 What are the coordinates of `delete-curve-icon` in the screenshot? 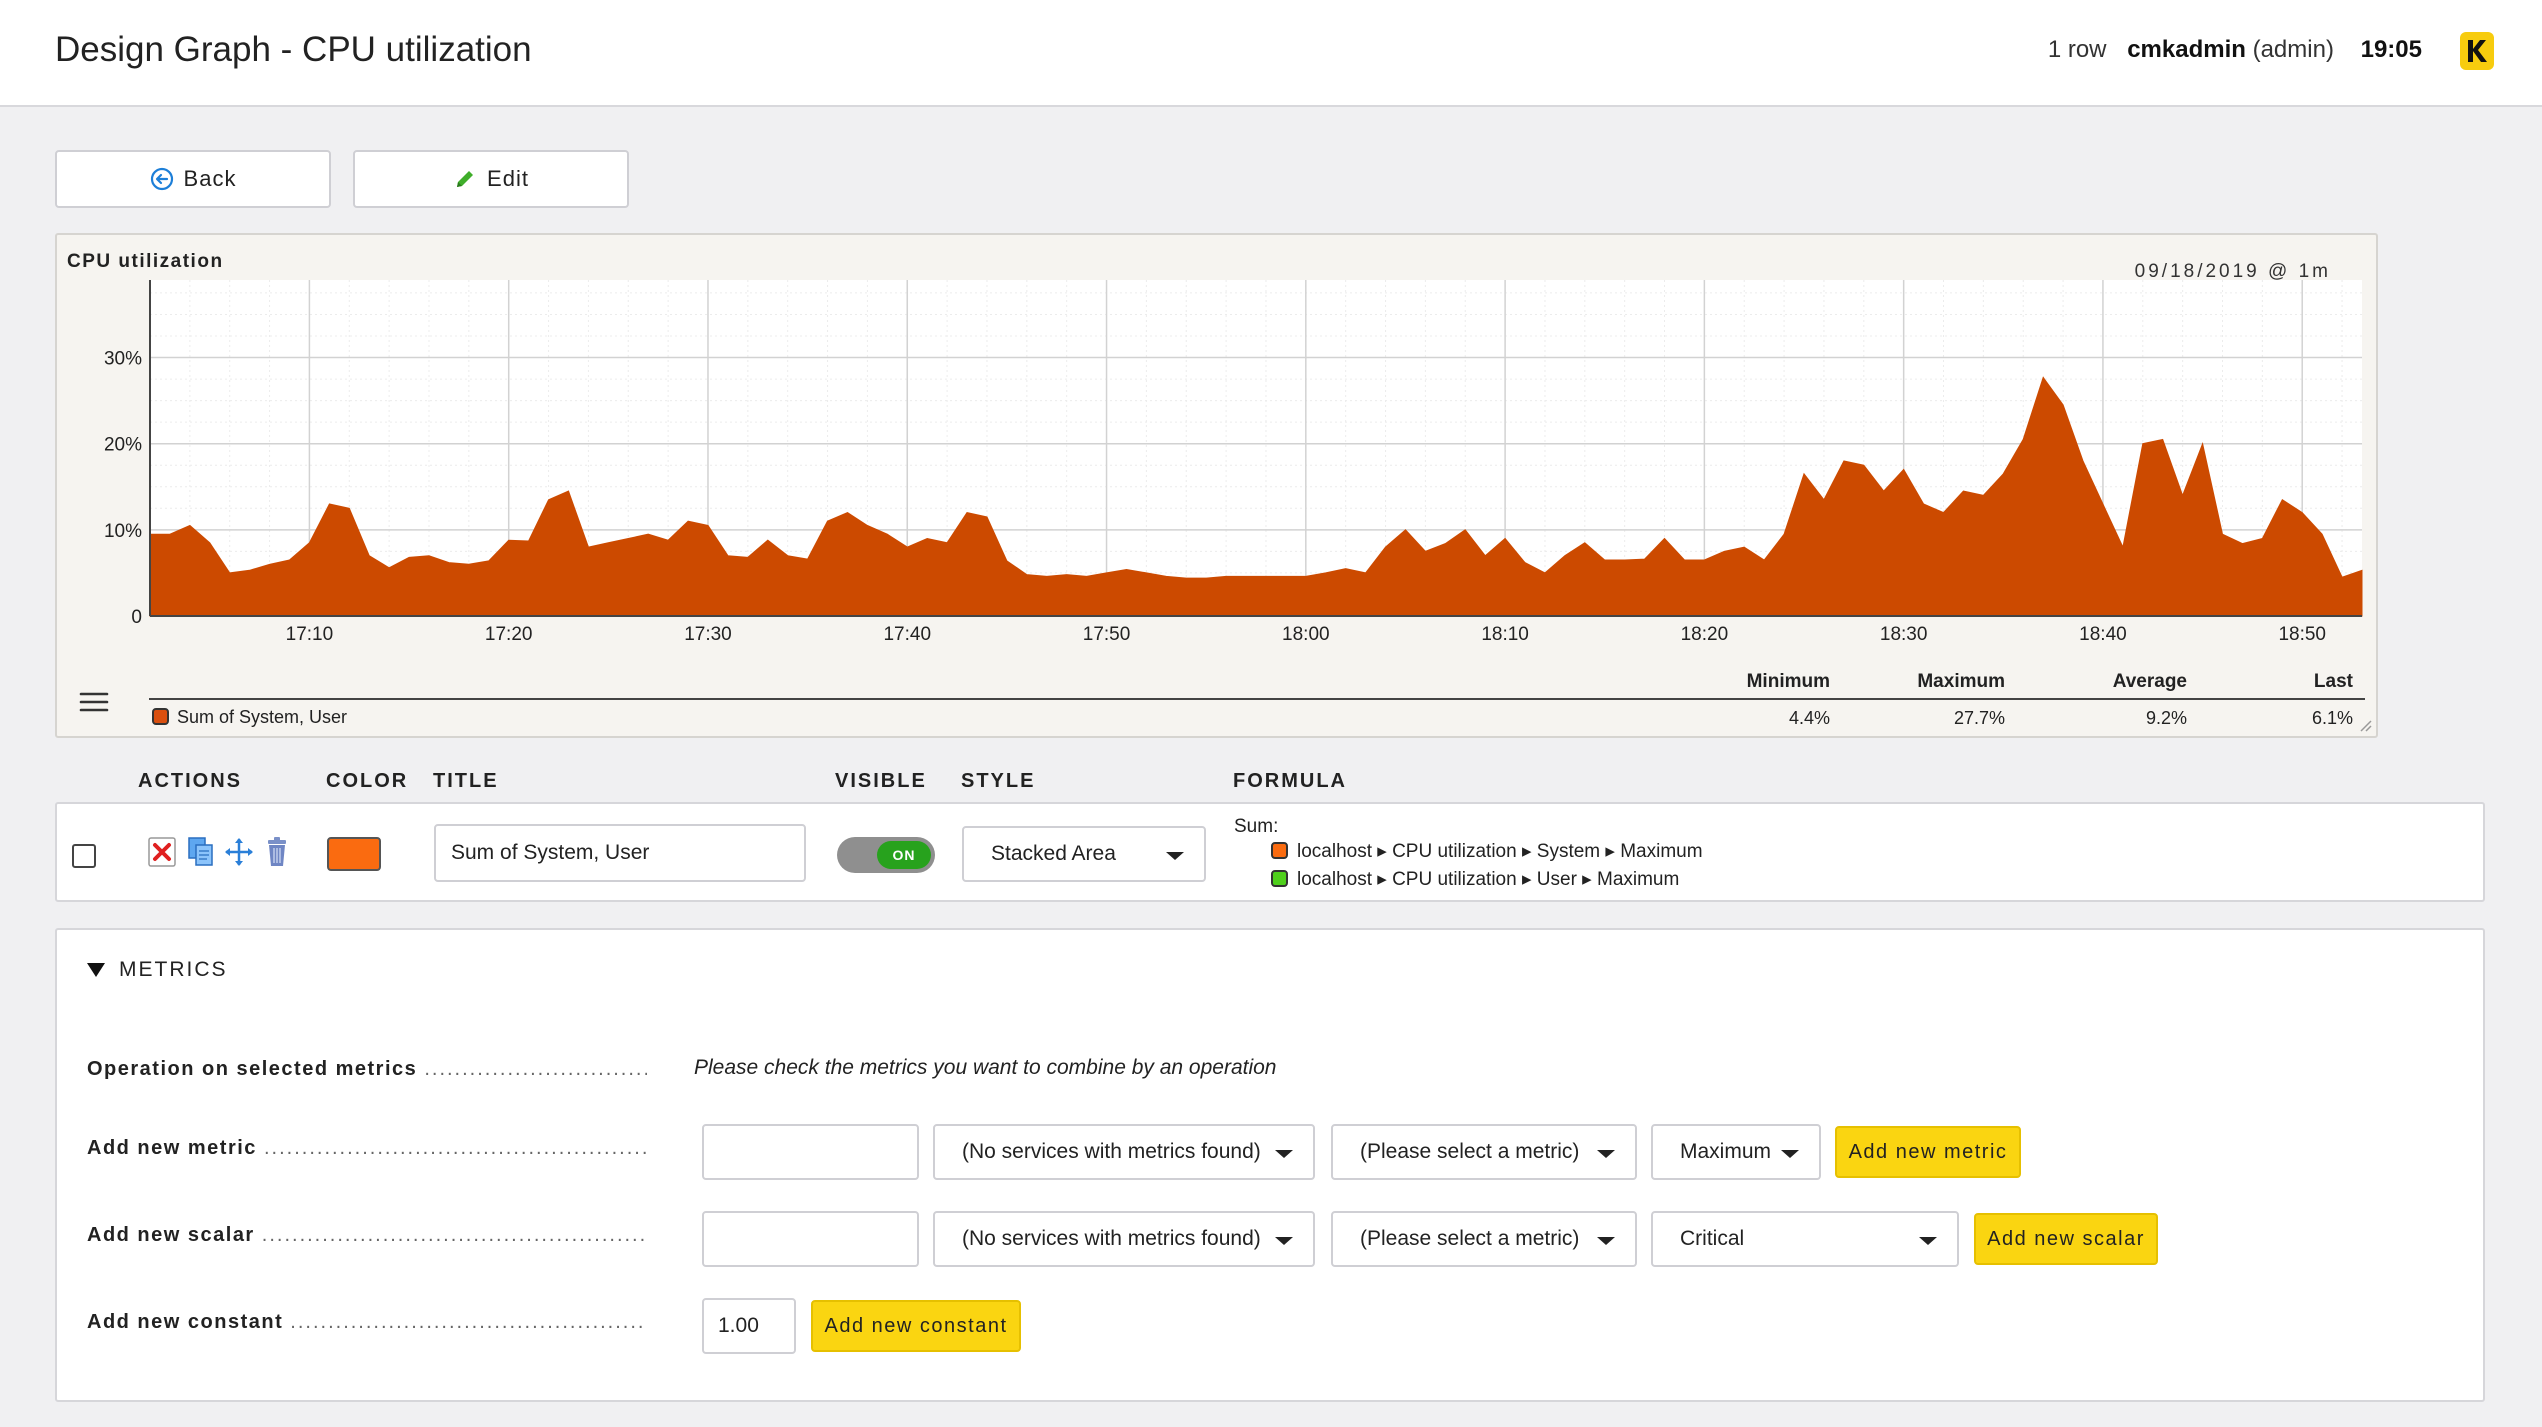 It's located at (162, 852).